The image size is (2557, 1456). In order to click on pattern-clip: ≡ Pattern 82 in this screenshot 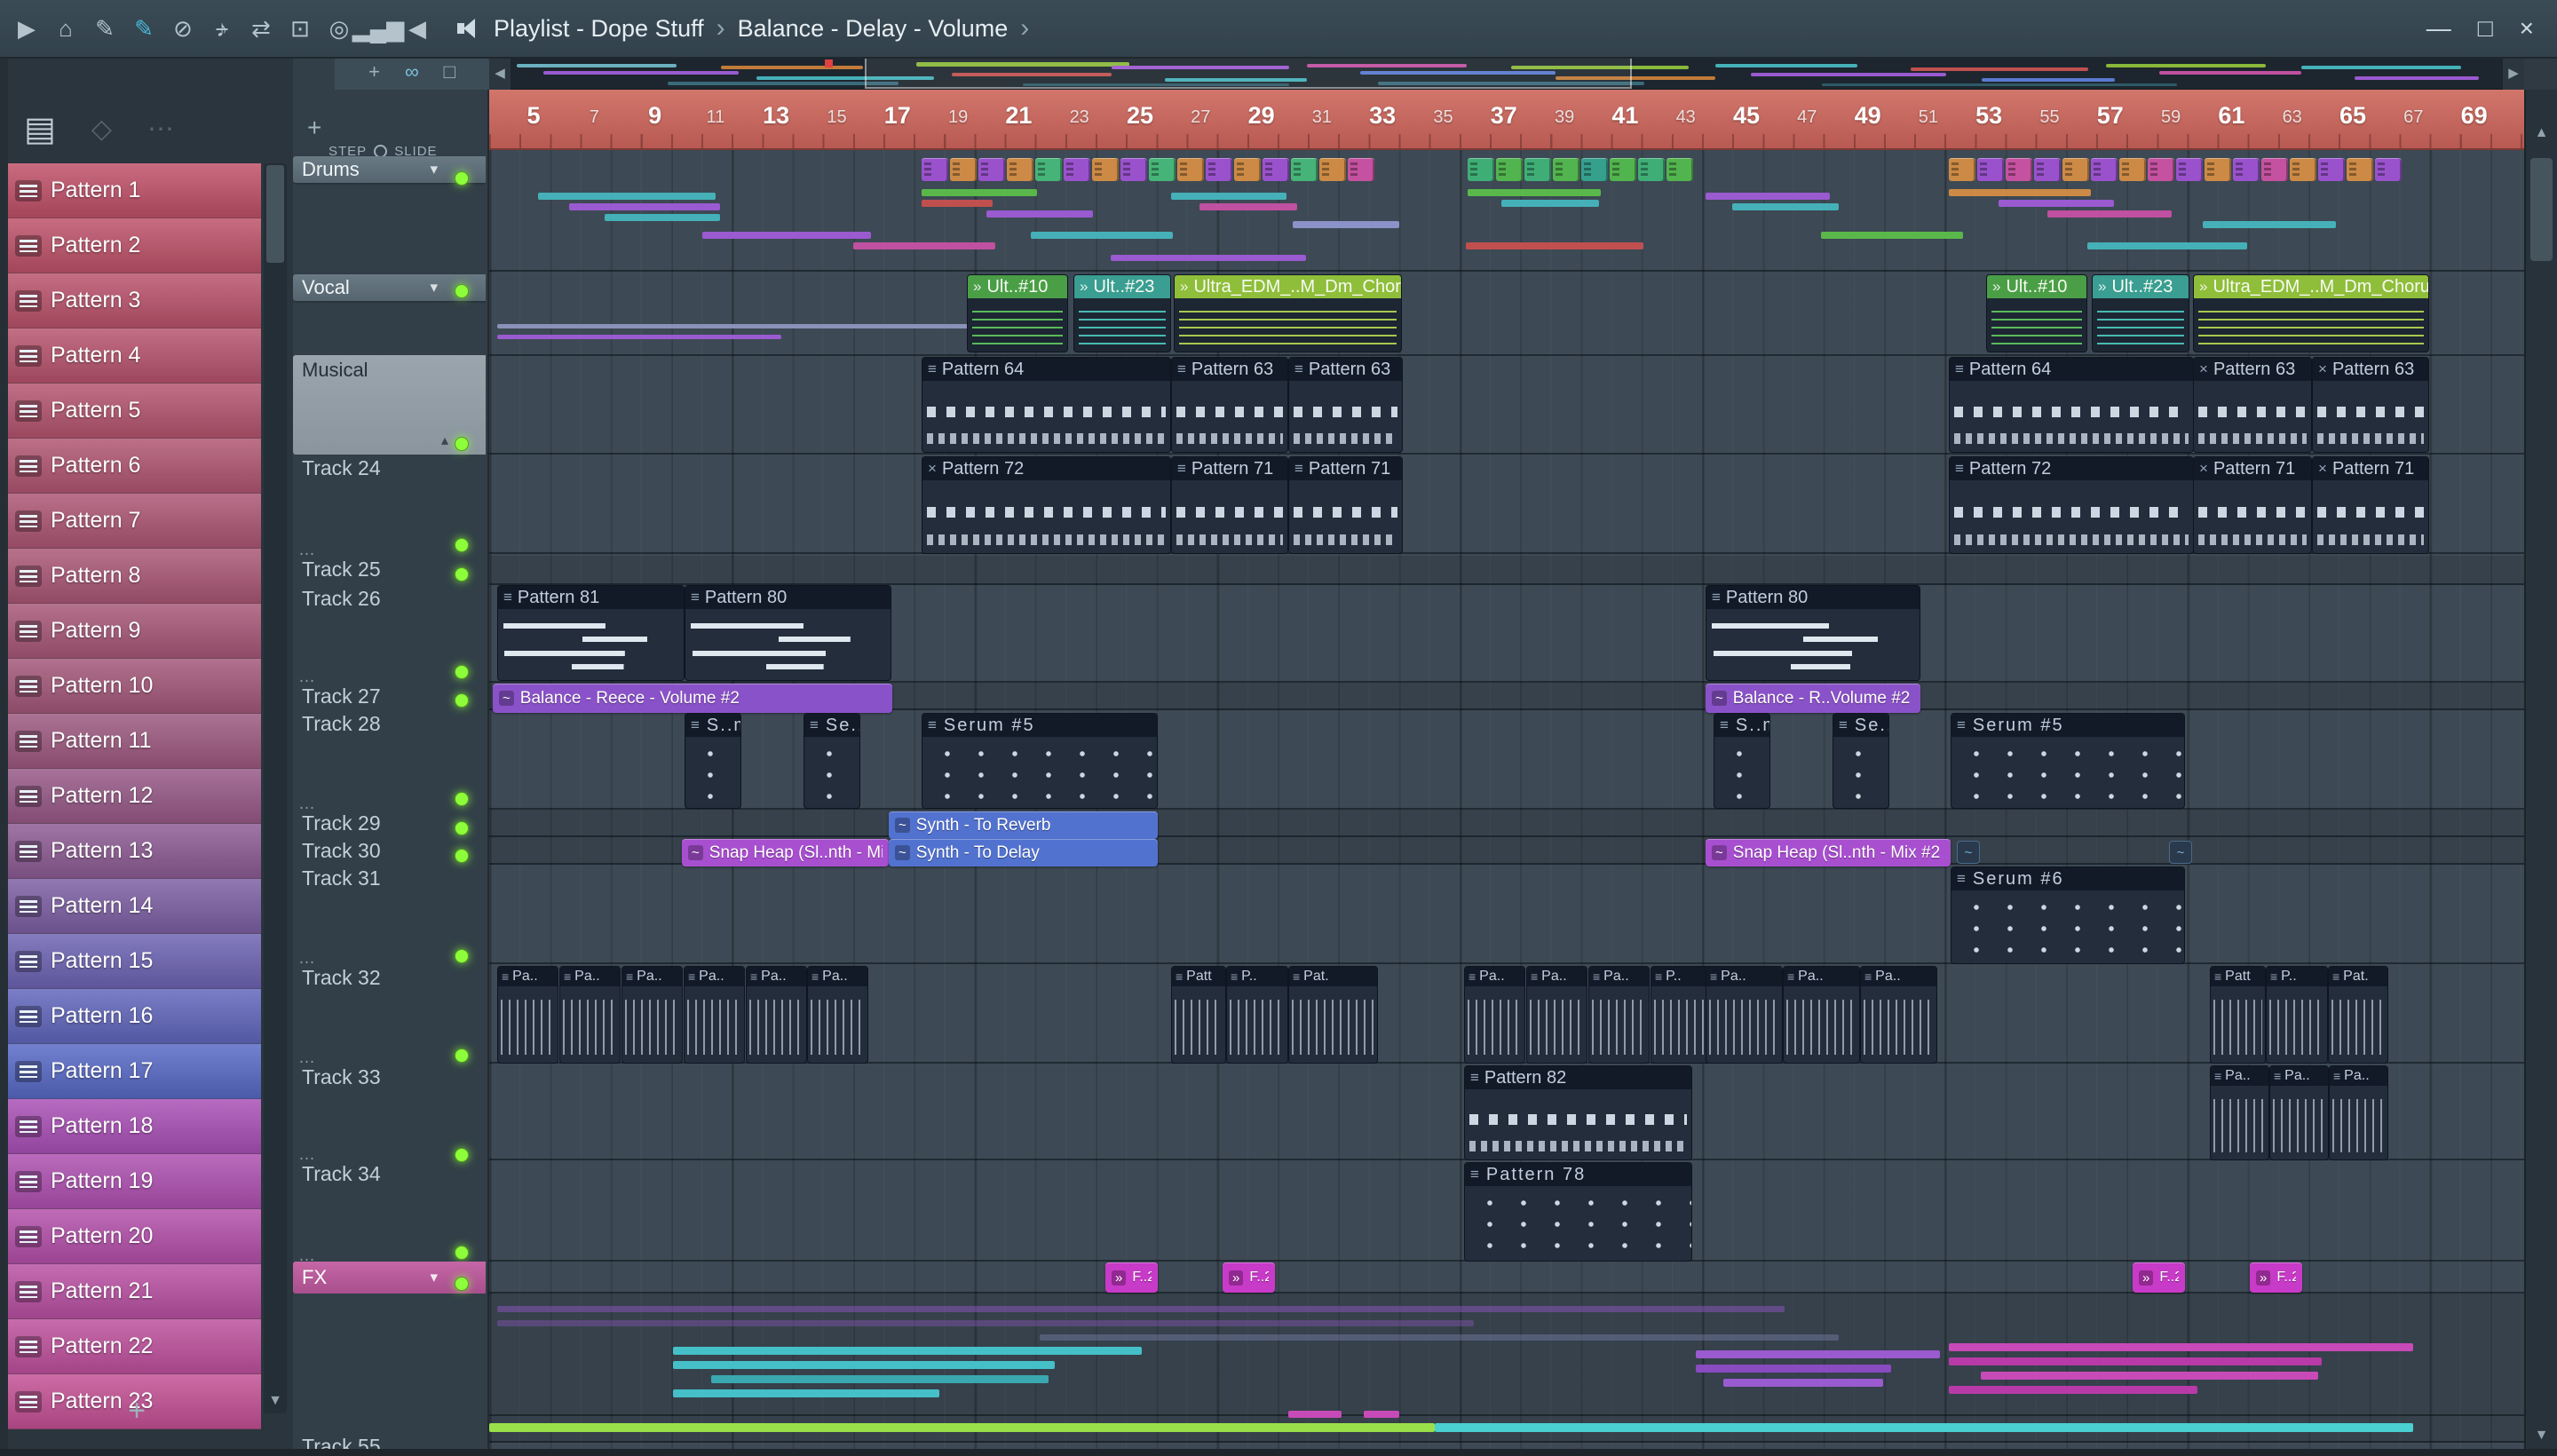, I will do `click(1578, 1112)`.